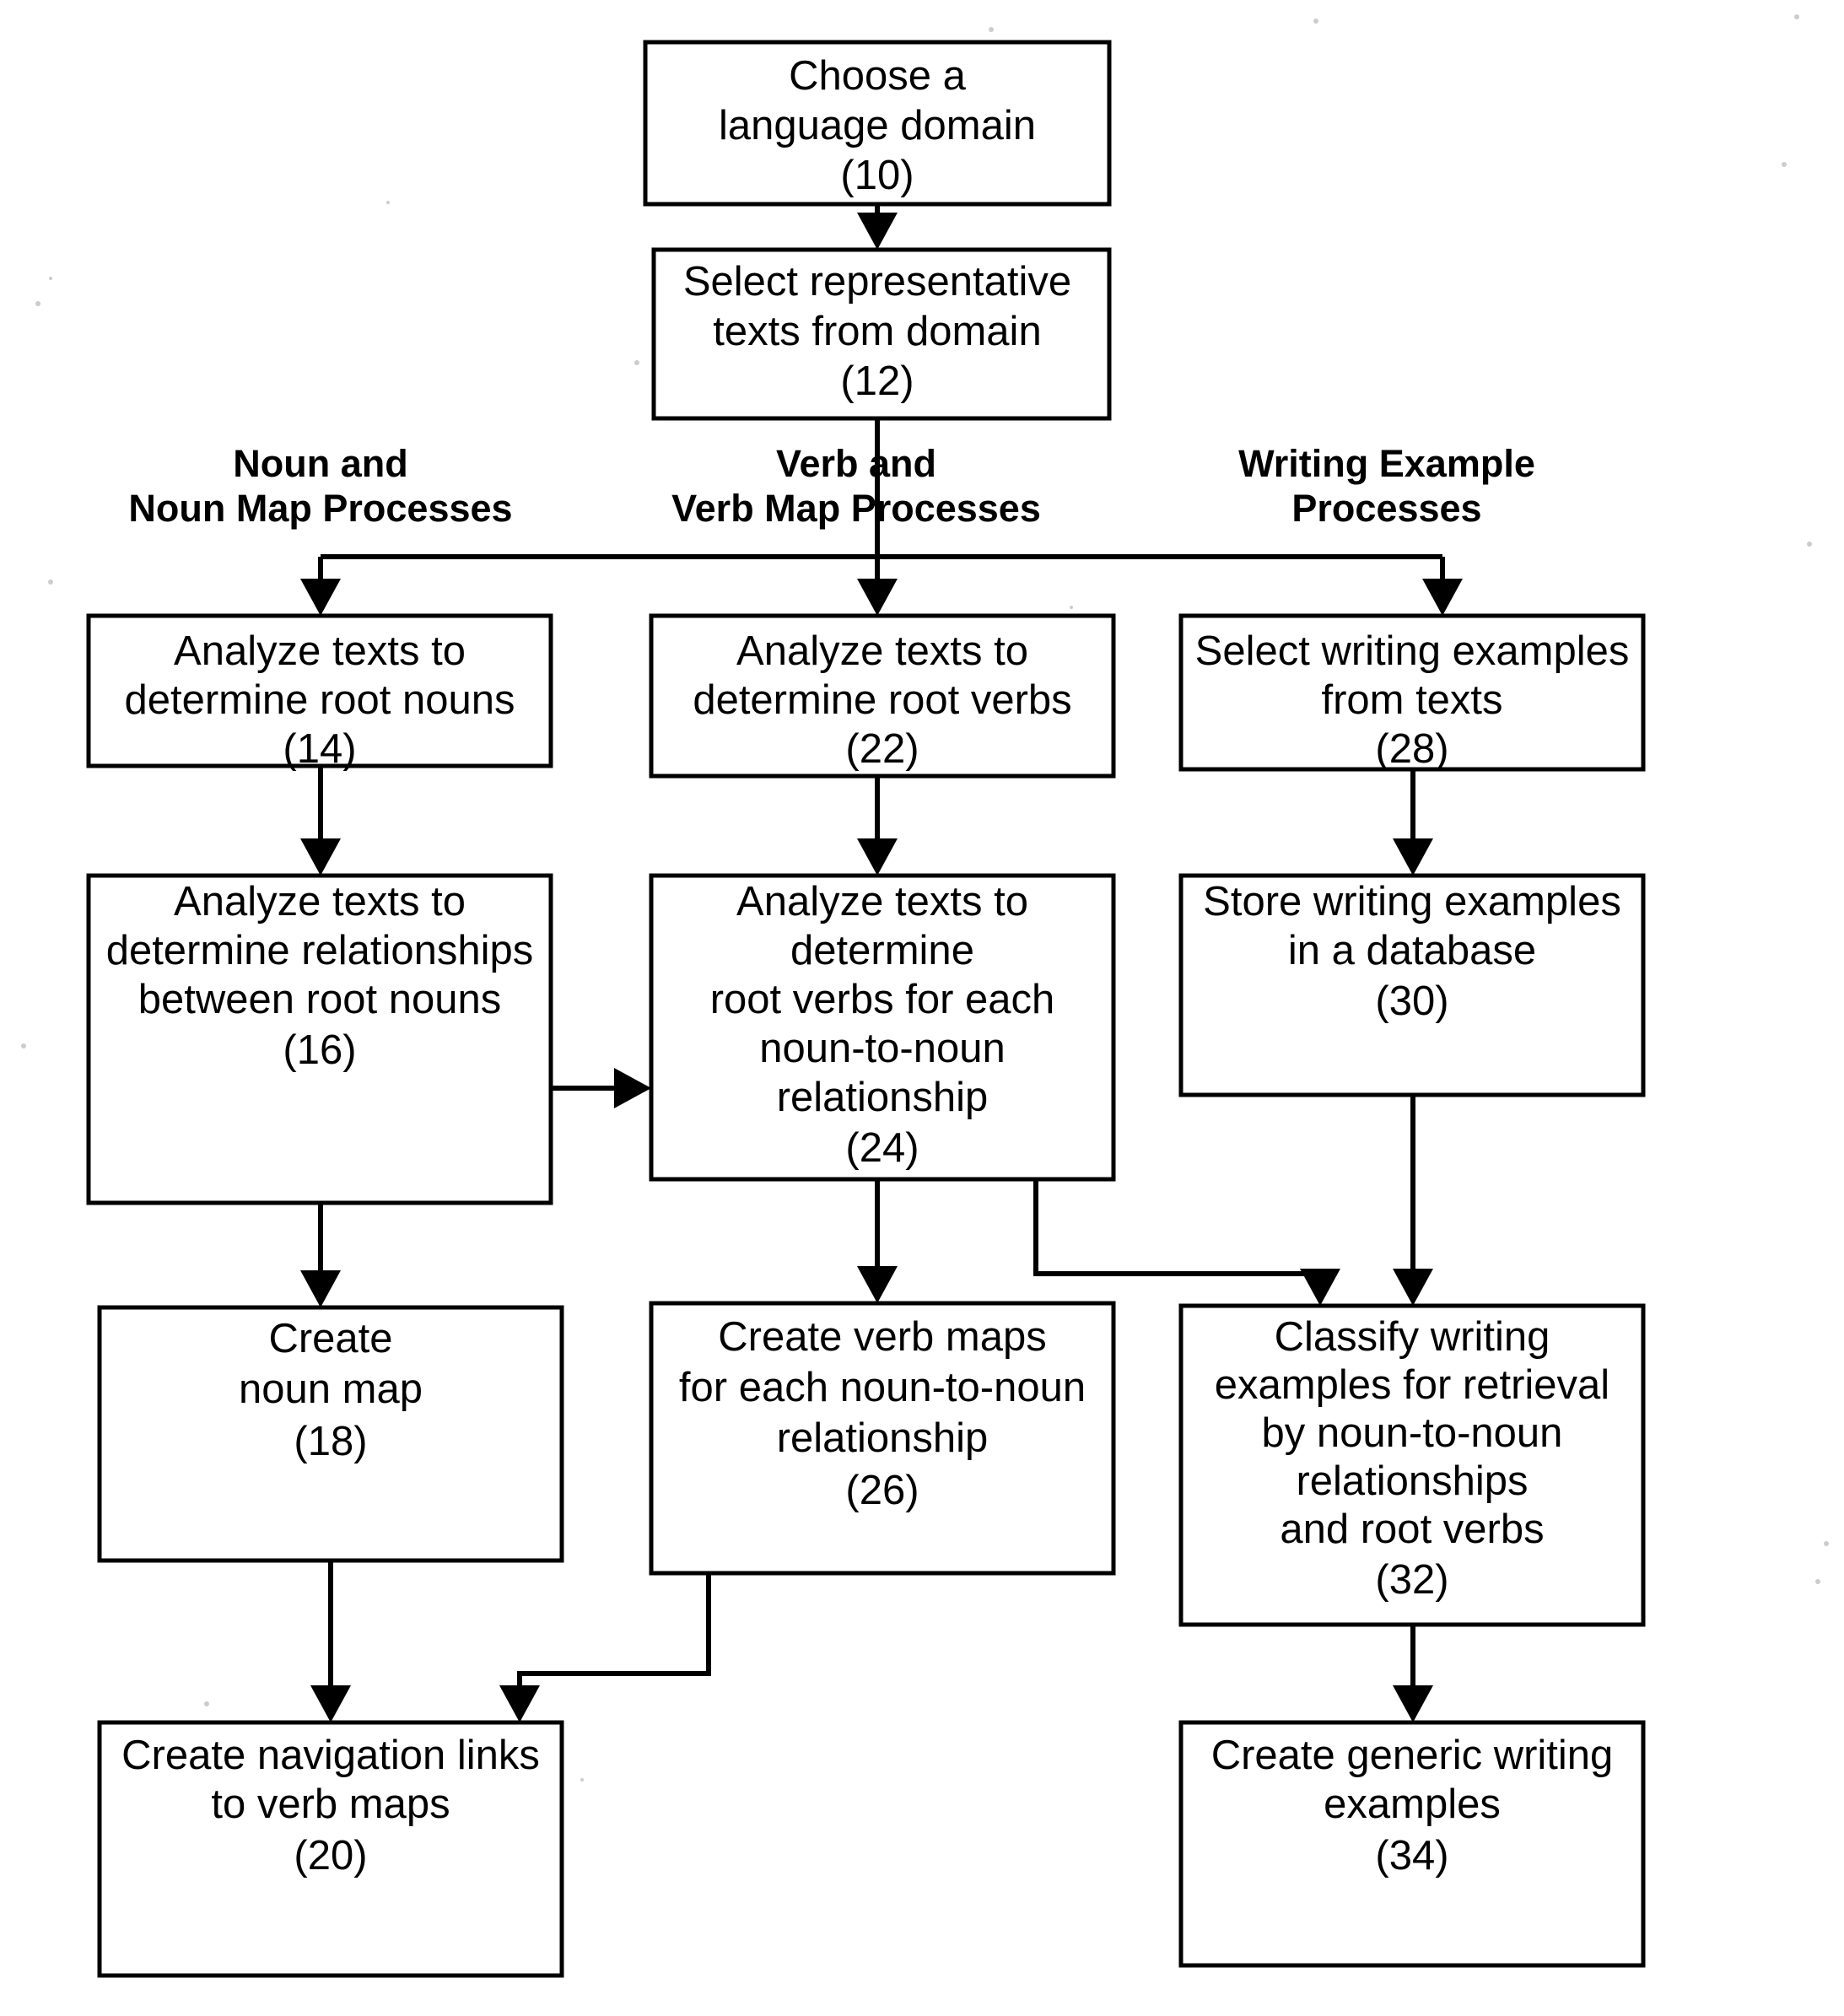 This screenshot has height=2016, width=1844. I want to click on box-34-line-2: examples, so click(1412, 1804).